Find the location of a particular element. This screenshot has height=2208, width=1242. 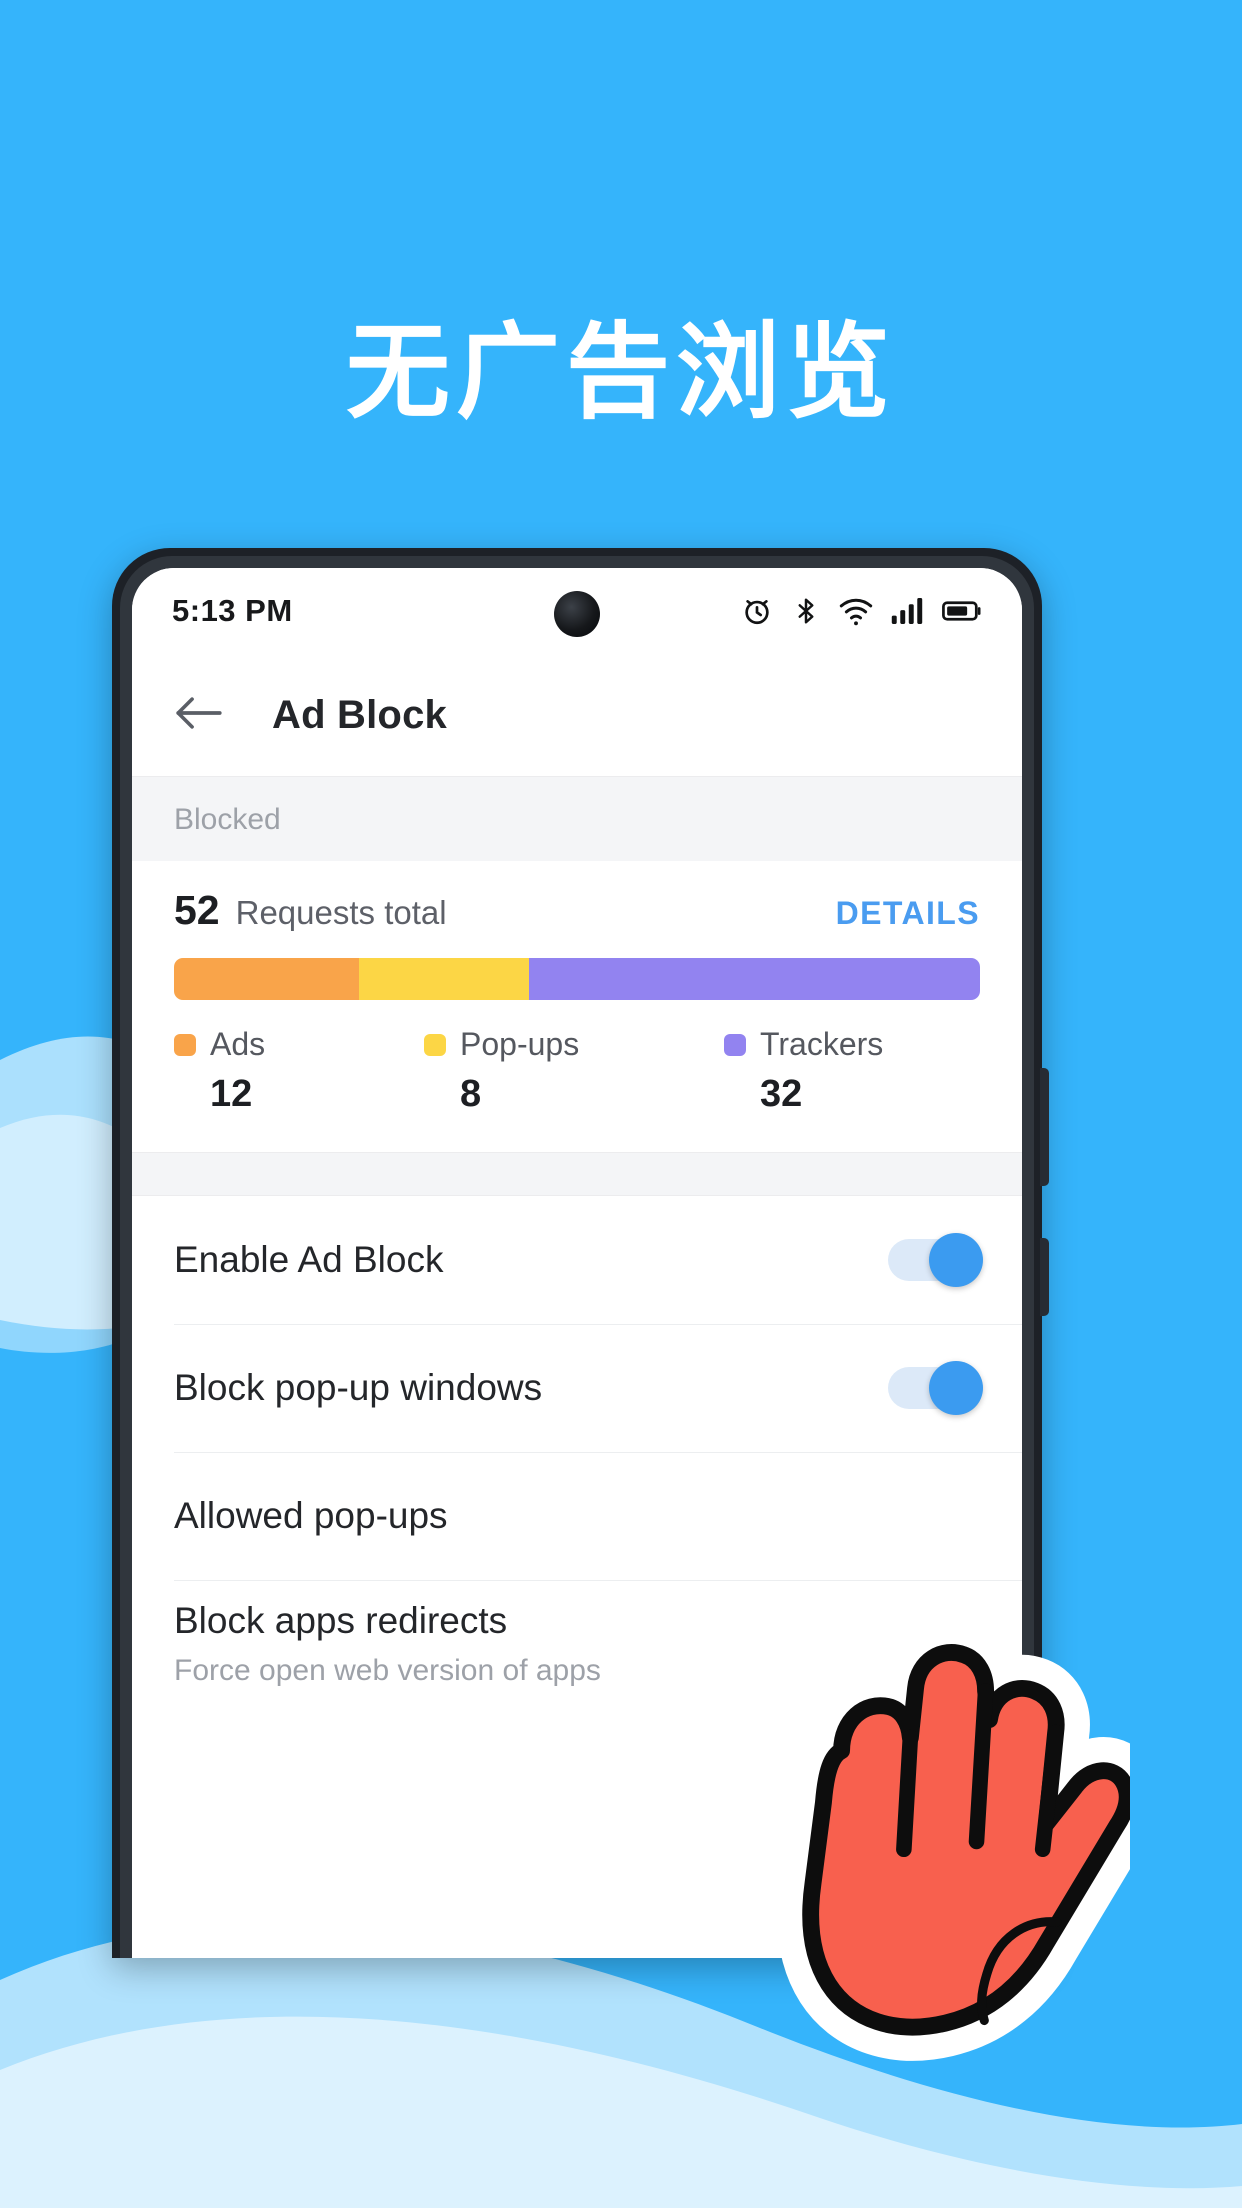

requests-total-value: 52 is located at coordinates (197, 910).